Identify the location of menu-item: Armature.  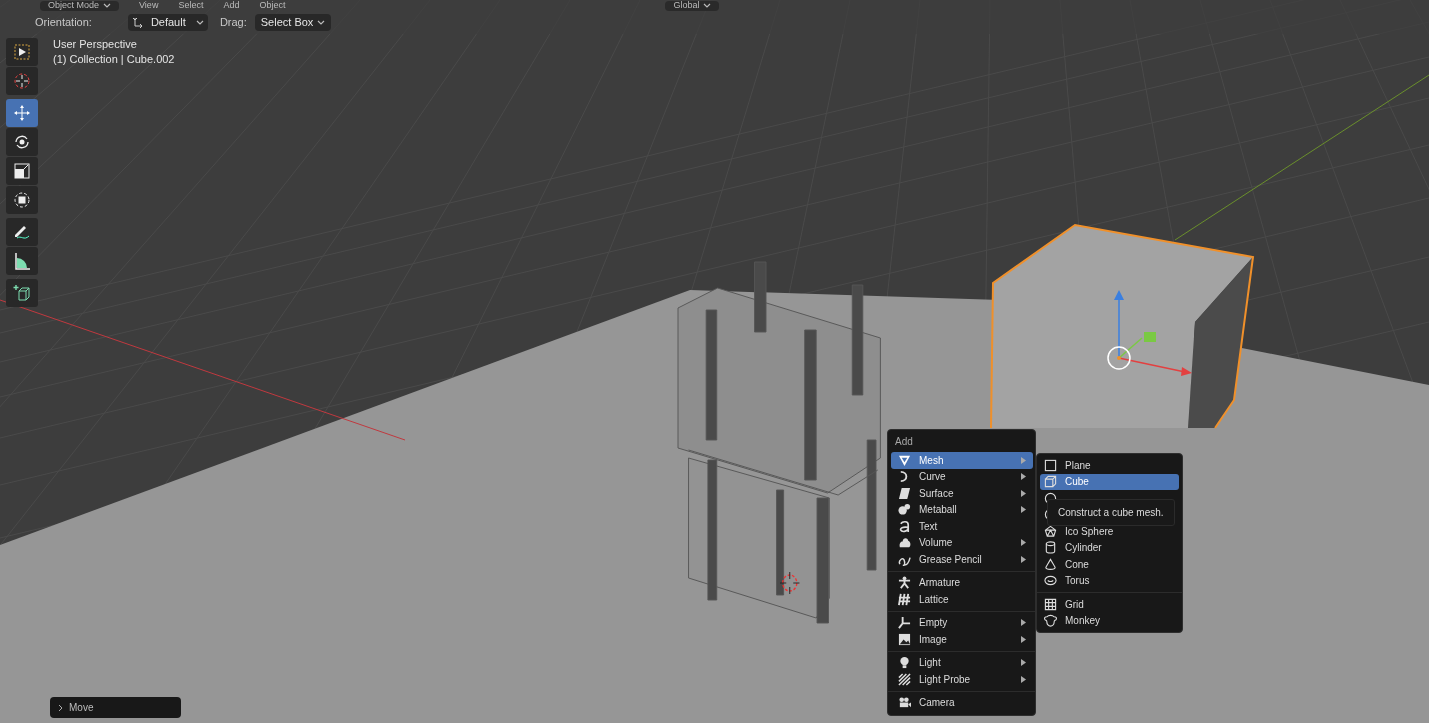
(962, 582).